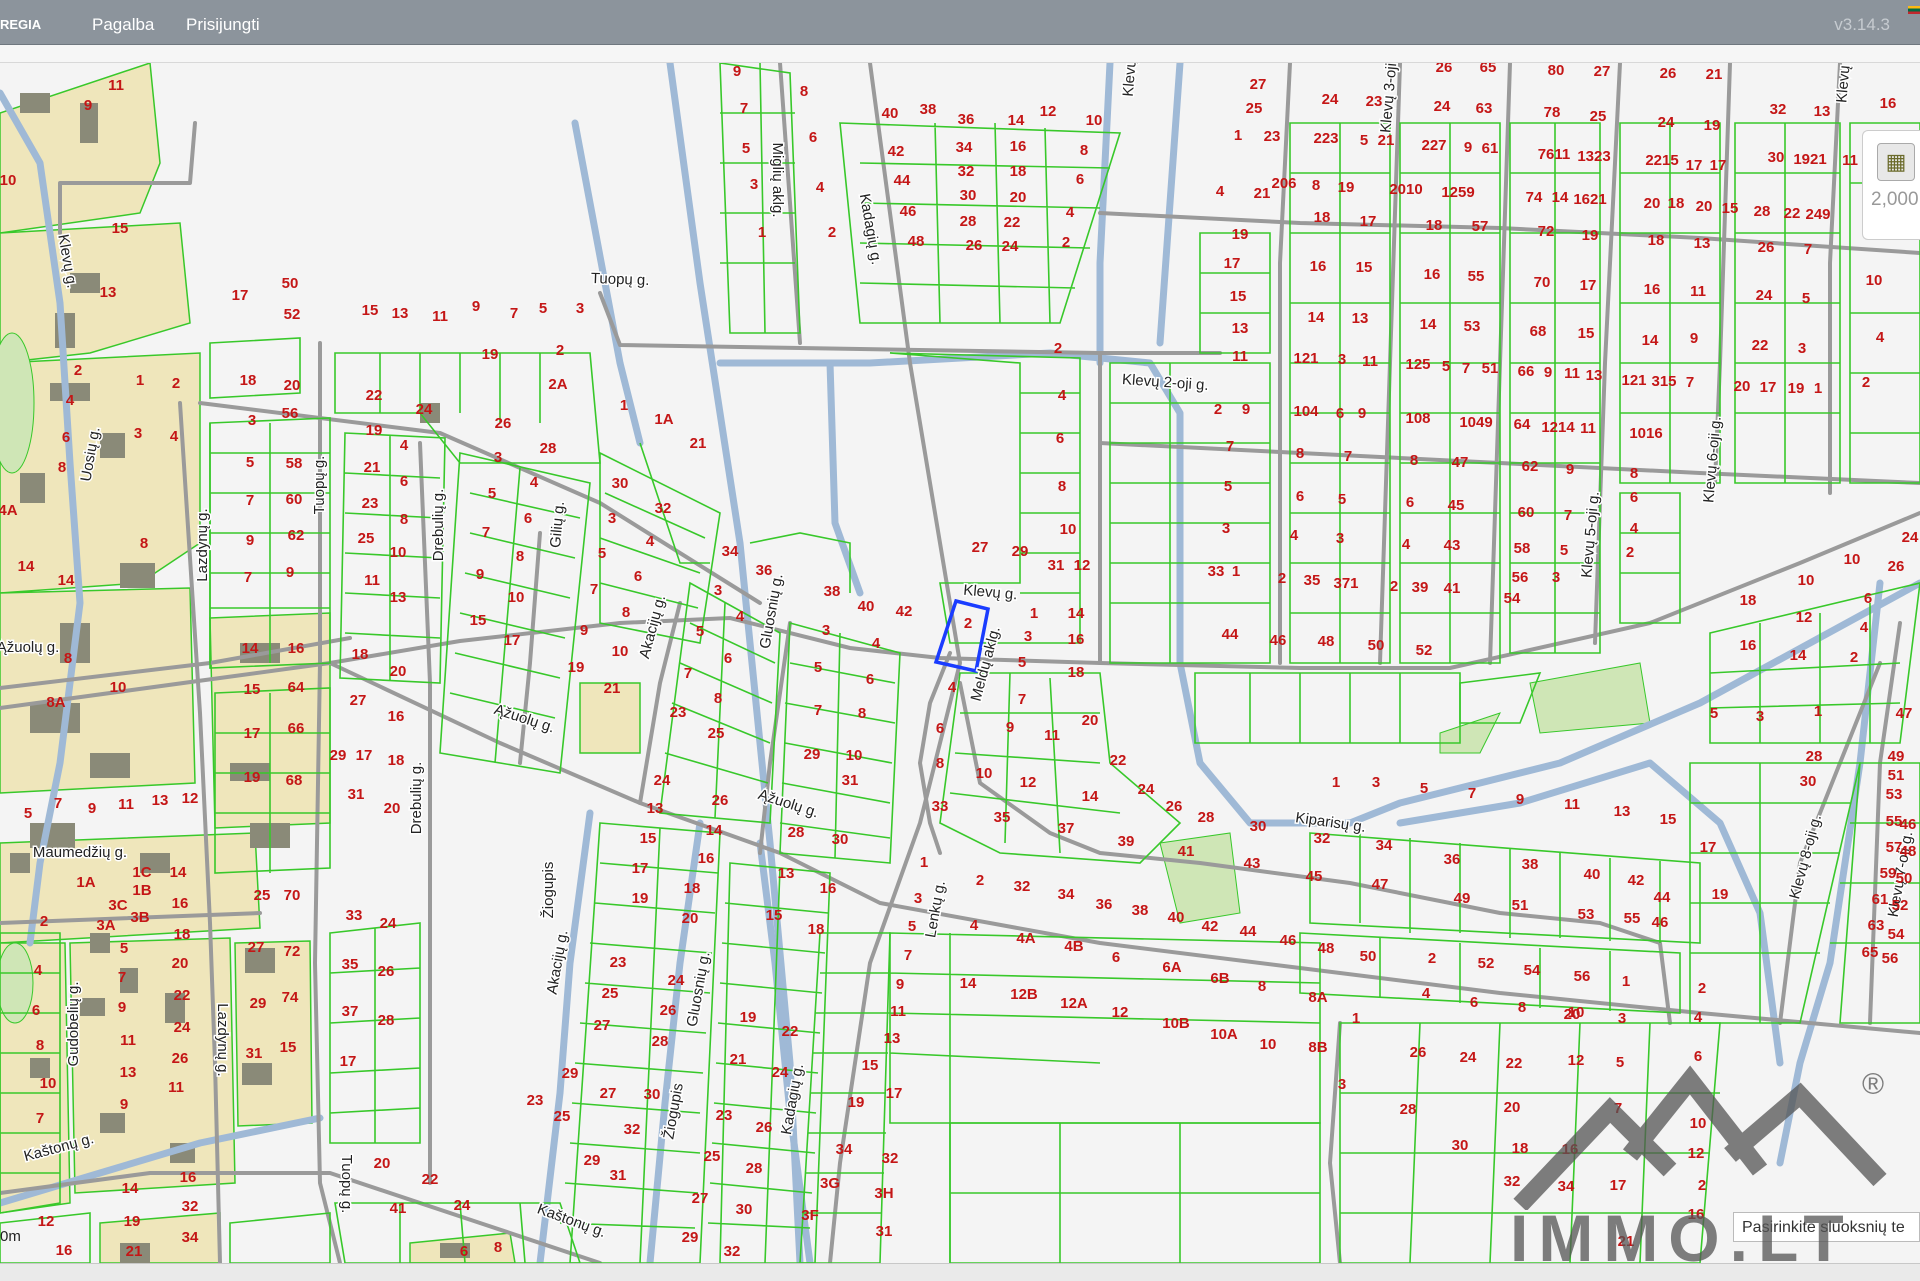 The height and width of the screenshot is (1281, 1920). Describe the element at coordinates (29, 647) in the screenshot. I see `street-label: Ąžuolų g.` at that location.